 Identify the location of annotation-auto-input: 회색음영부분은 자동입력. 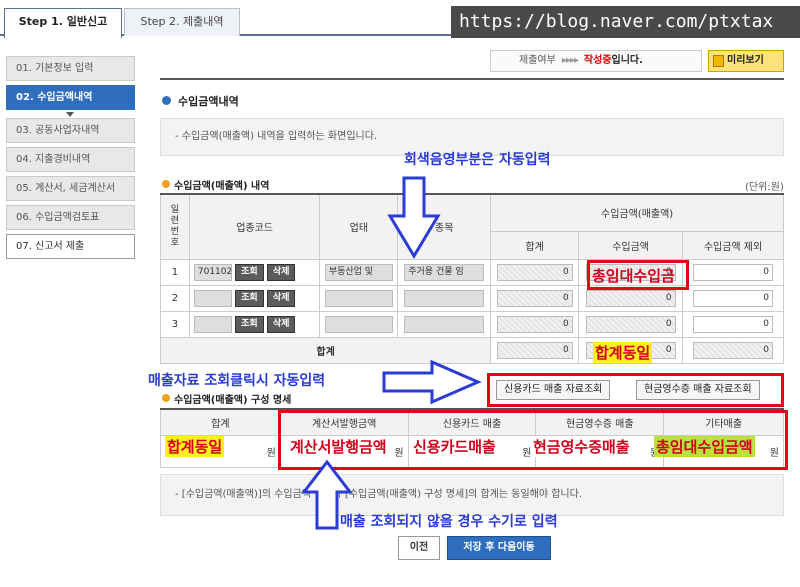
(477, 160).